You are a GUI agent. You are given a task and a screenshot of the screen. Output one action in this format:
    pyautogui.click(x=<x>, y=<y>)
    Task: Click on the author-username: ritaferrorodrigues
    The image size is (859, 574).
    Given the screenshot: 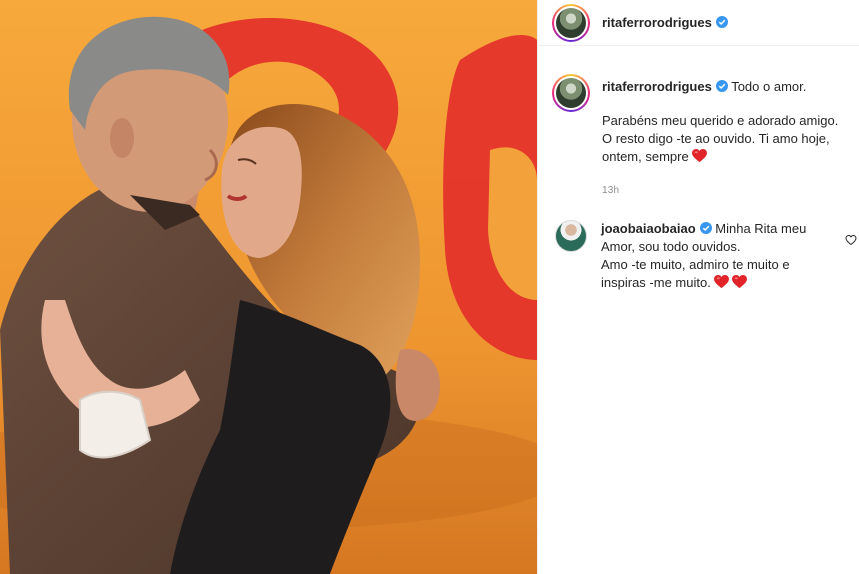 What is the action you would take?
    pyautogui.click(x=665, y=22)
    